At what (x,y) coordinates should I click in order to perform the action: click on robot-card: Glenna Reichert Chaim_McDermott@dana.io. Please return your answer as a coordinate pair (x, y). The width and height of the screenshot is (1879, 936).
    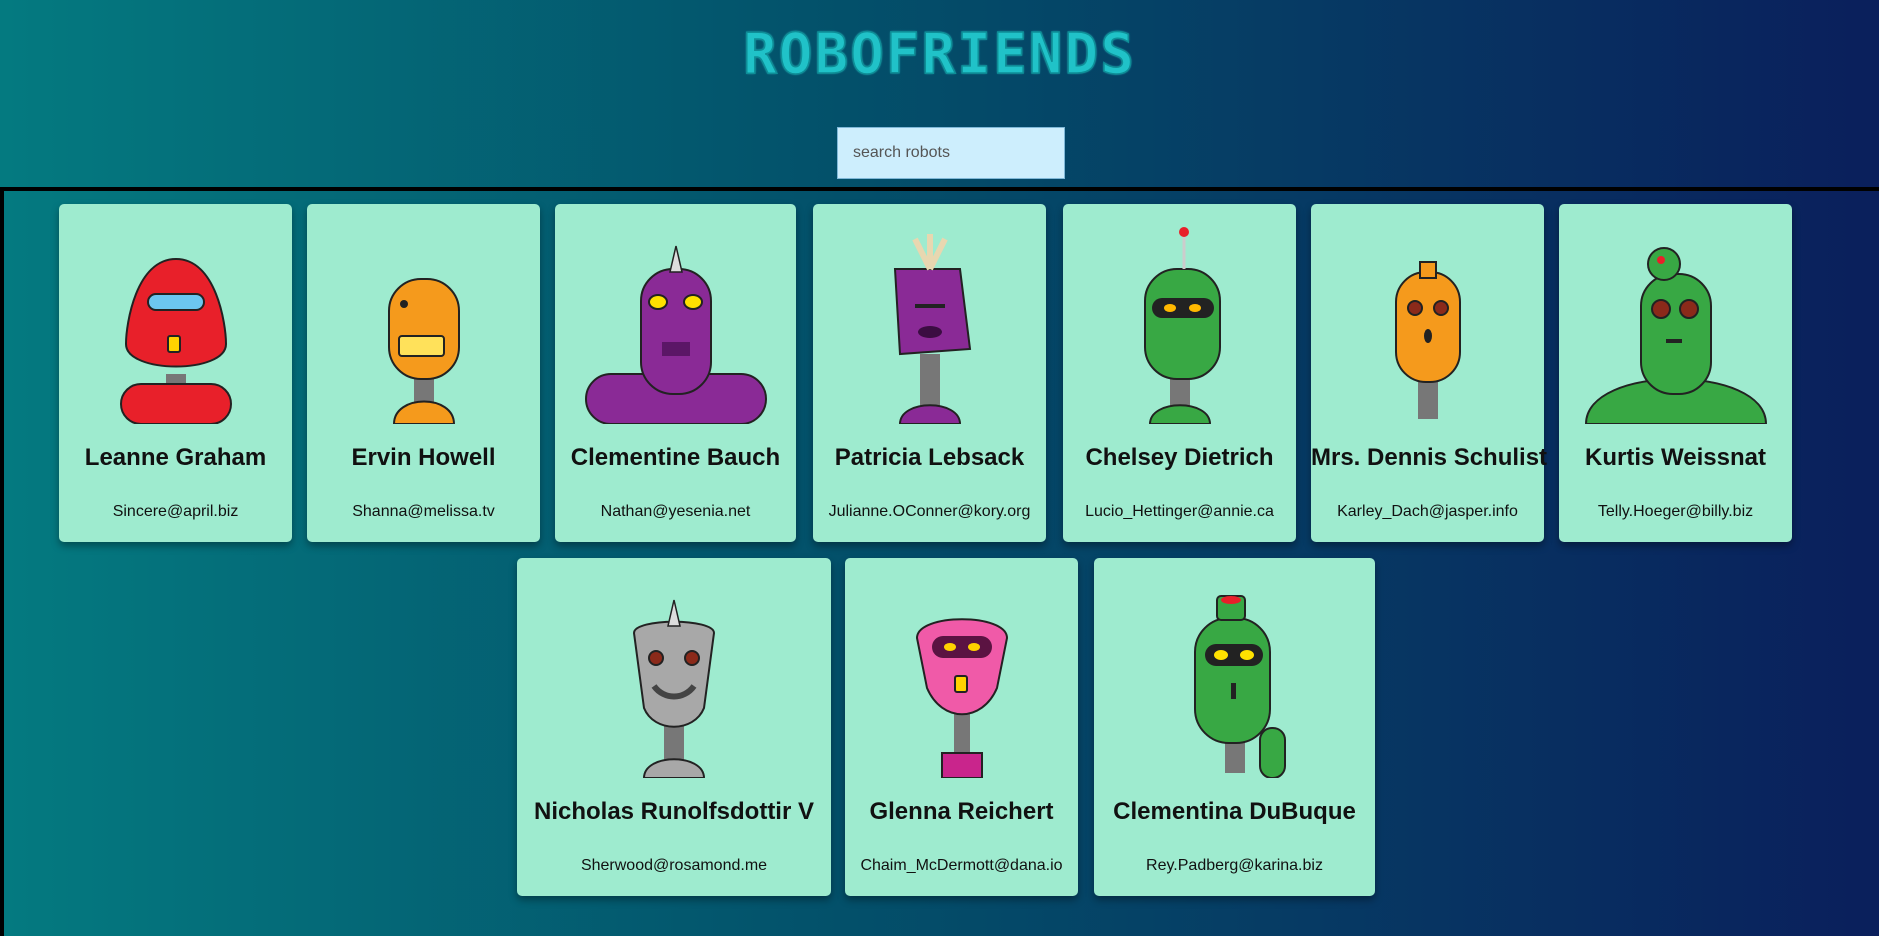
    Looking at the image, I should click on (961, 727).